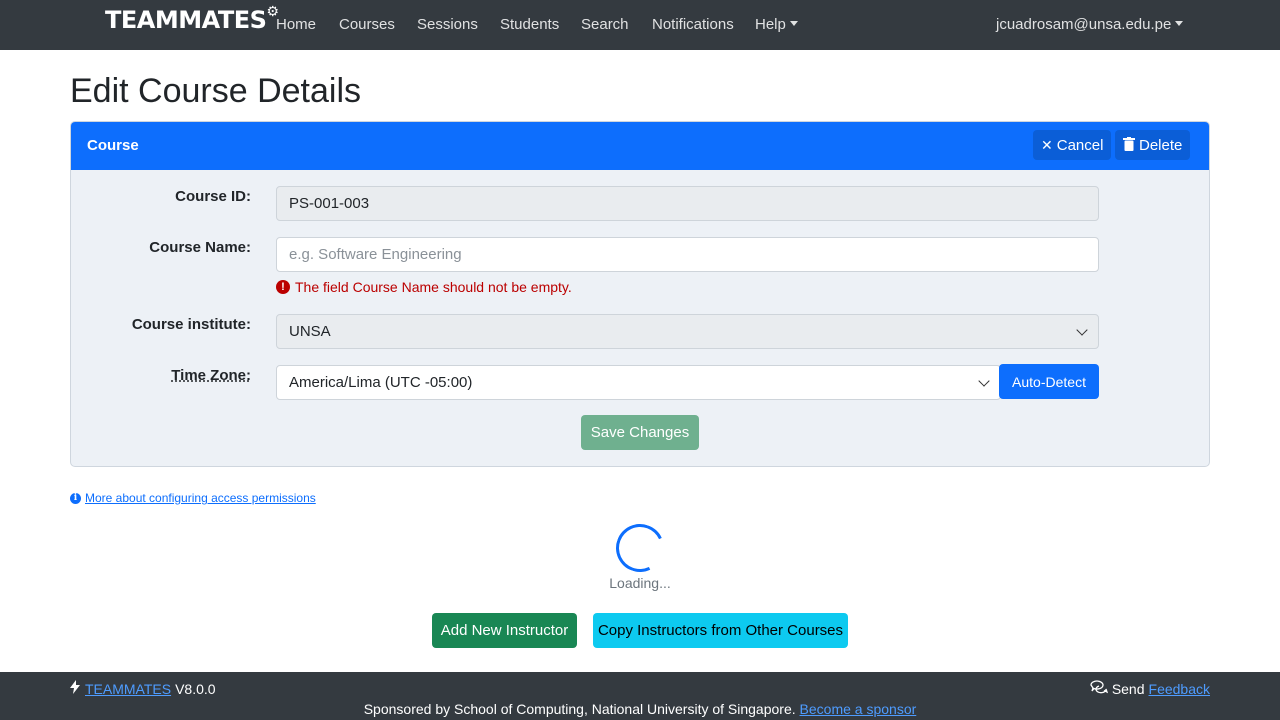 The image size is (1280, 720). Describe the element at coordinates (687, 331) in the screenshot. I see `institute-select: UNSA` at that location.